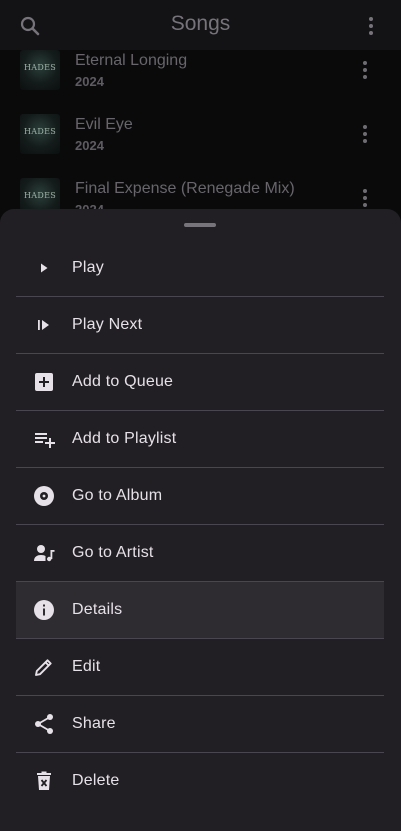  I want to click on add-box-icon, so click(44, 382).